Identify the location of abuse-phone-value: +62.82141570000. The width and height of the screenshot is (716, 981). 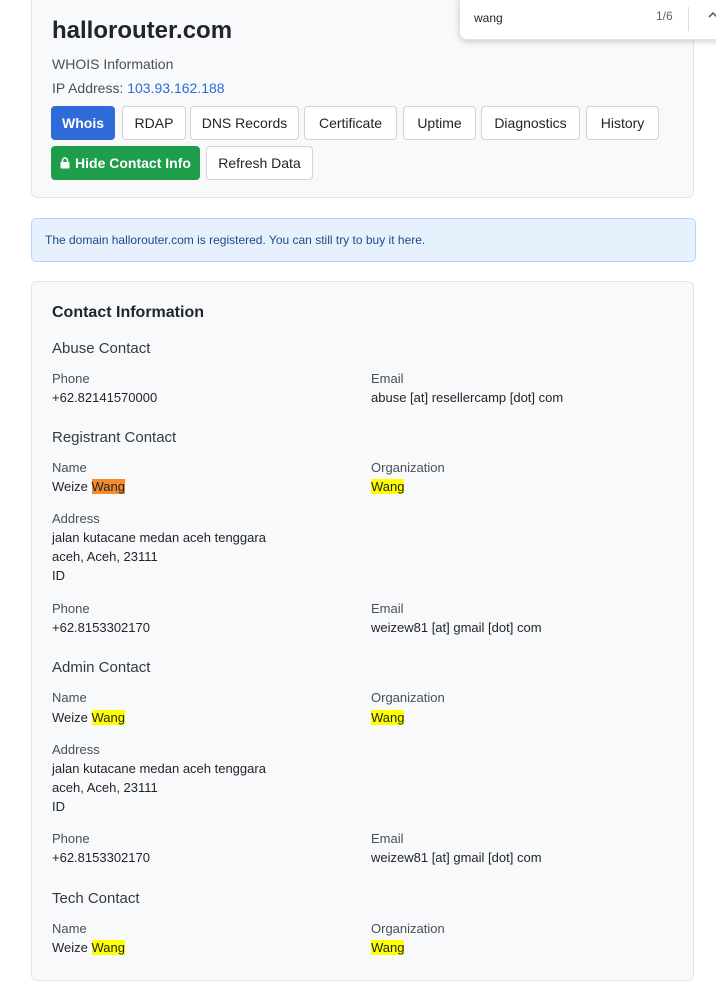
(105, 397).